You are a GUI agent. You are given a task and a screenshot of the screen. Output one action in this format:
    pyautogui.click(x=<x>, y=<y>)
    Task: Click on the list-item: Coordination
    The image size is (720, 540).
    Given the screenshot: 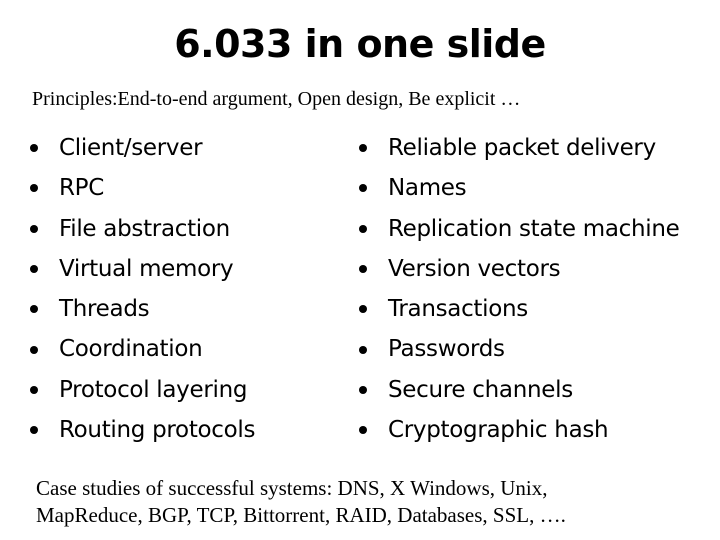 What is the action you would take?
    pyautogui.click(x=142, y=349)
    